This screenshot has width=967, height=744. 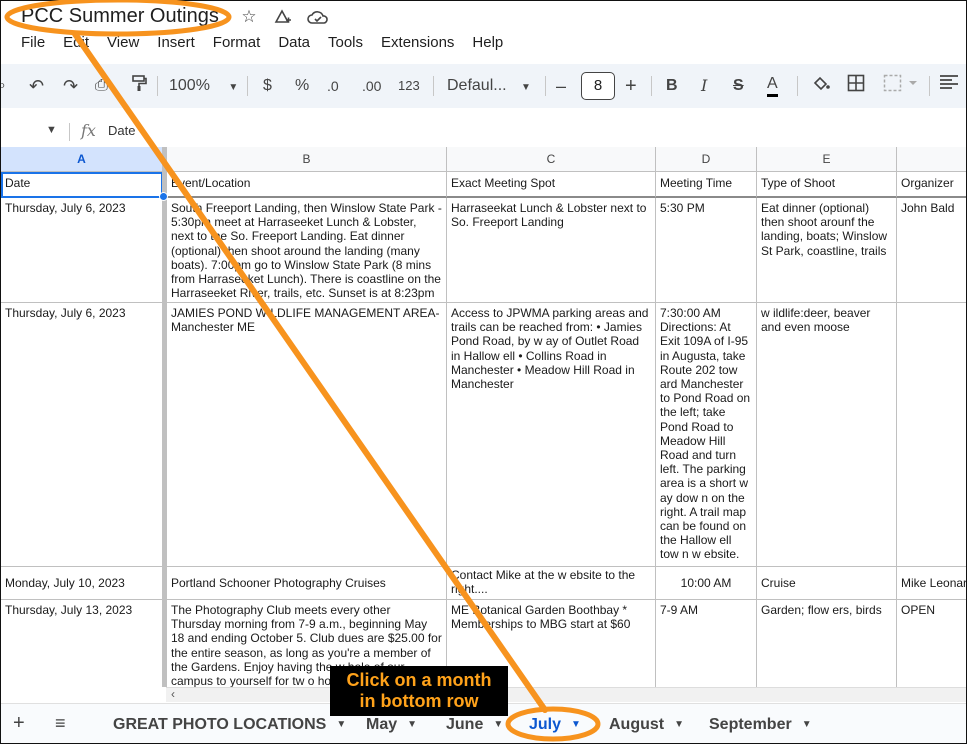 What do you see at coordinates (33, 42) in the screenshot?
I see `menu-file: File` at bounding box center [33, 42].